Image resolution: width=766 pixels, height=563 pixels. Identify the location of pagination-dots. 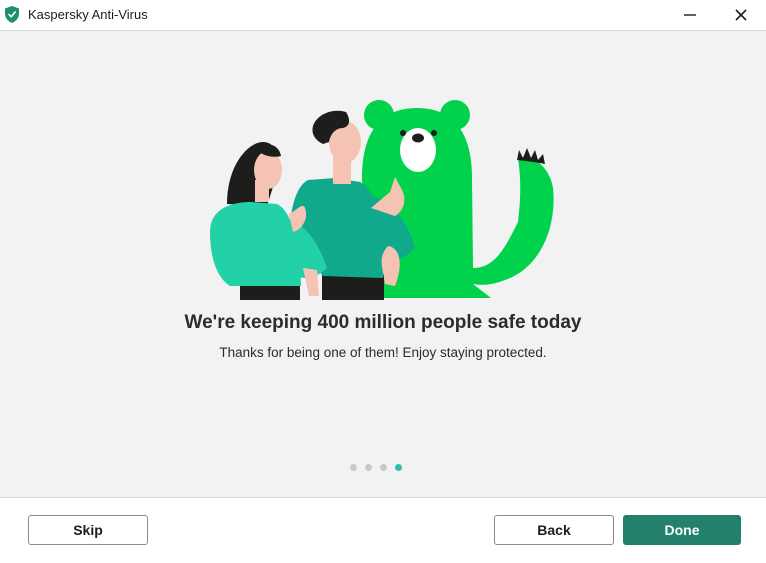
(376, 469).